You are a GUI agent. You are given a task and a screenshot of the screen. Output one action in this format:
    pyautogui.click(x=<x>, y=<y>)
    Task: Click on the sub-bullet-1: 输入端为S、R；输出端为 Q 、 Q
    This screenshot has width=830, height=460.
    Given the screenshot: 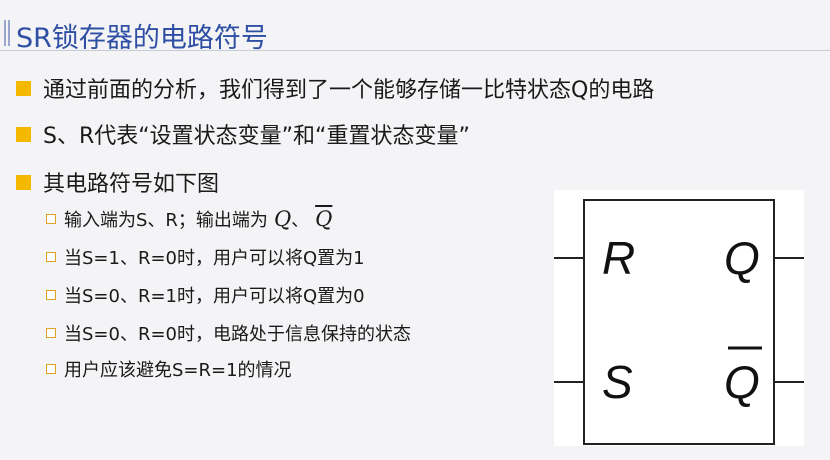 What is the action you would take?
    pyautogui.click(x=189, y=219)
    